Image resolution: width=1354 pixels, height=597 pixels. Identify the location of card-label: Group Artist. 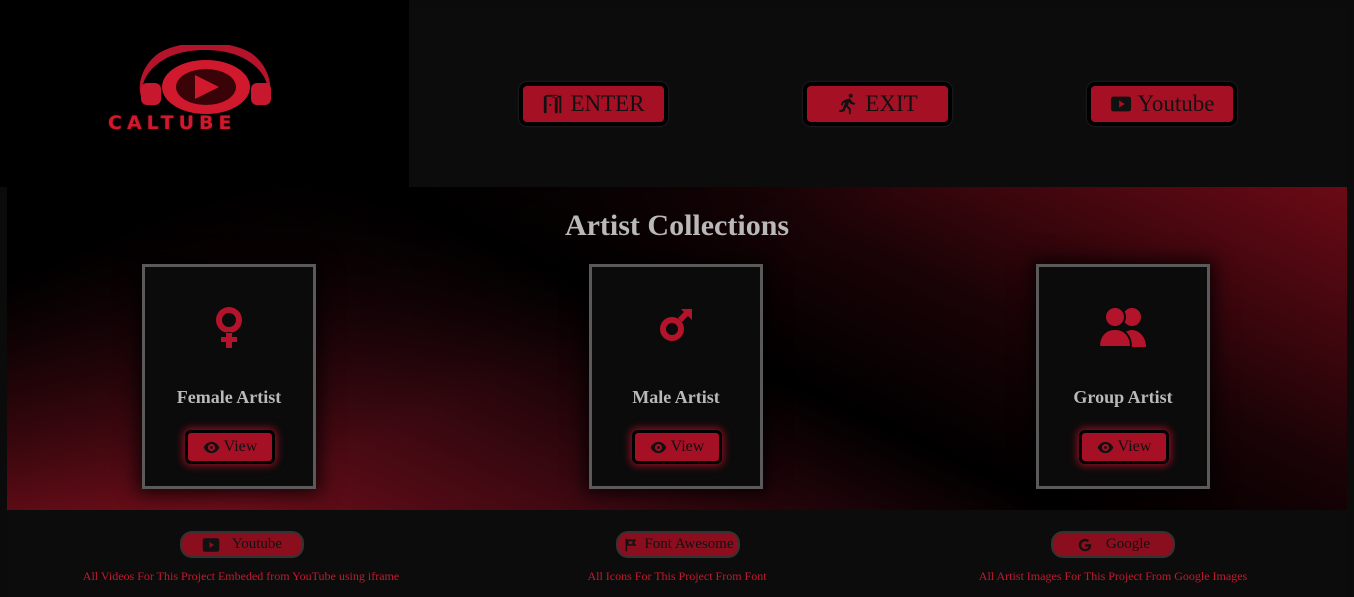
(1123, 397).